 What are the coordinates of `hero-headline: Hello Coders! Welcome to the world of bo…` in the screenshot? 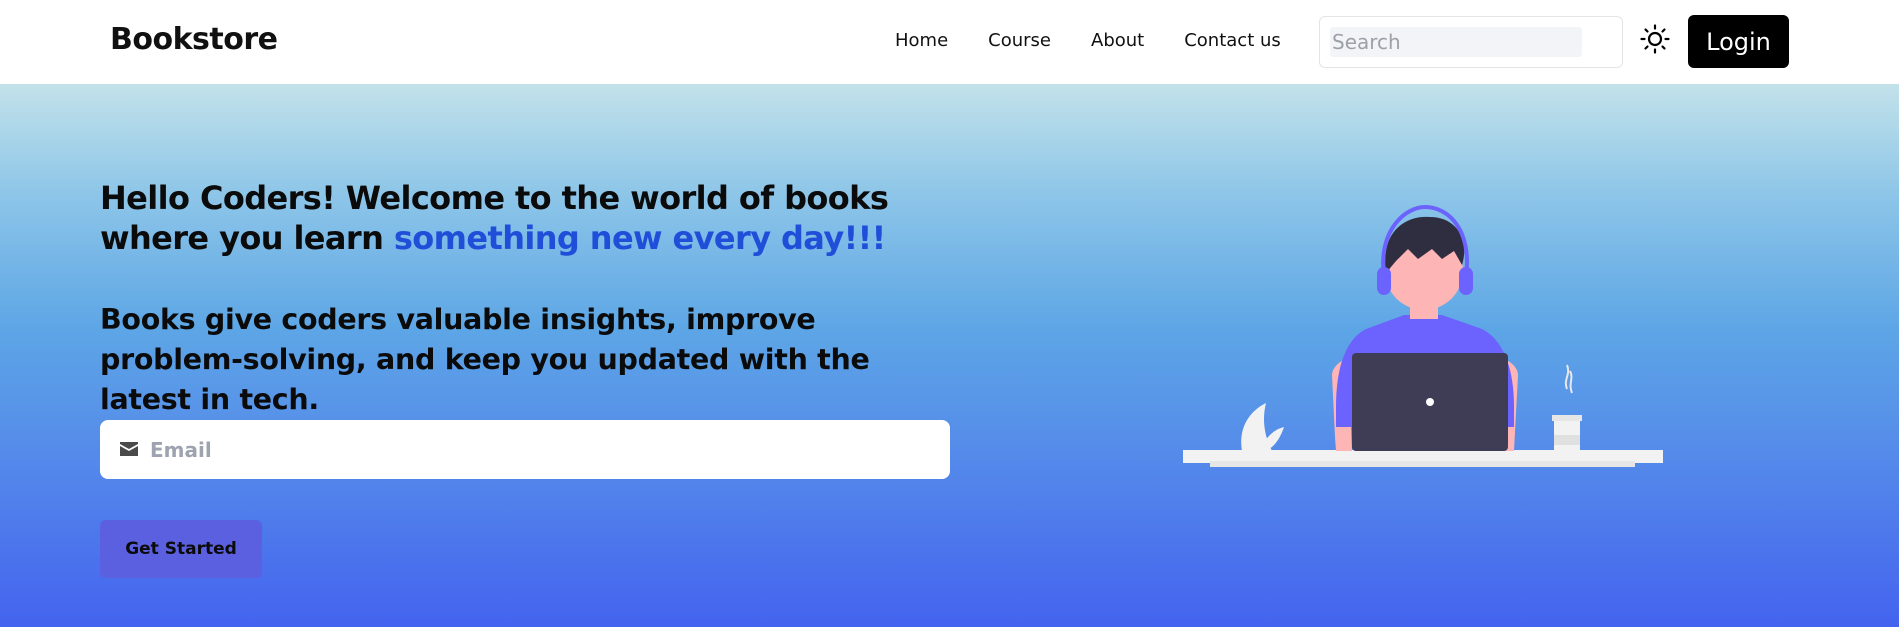 It's located at (530, 218).